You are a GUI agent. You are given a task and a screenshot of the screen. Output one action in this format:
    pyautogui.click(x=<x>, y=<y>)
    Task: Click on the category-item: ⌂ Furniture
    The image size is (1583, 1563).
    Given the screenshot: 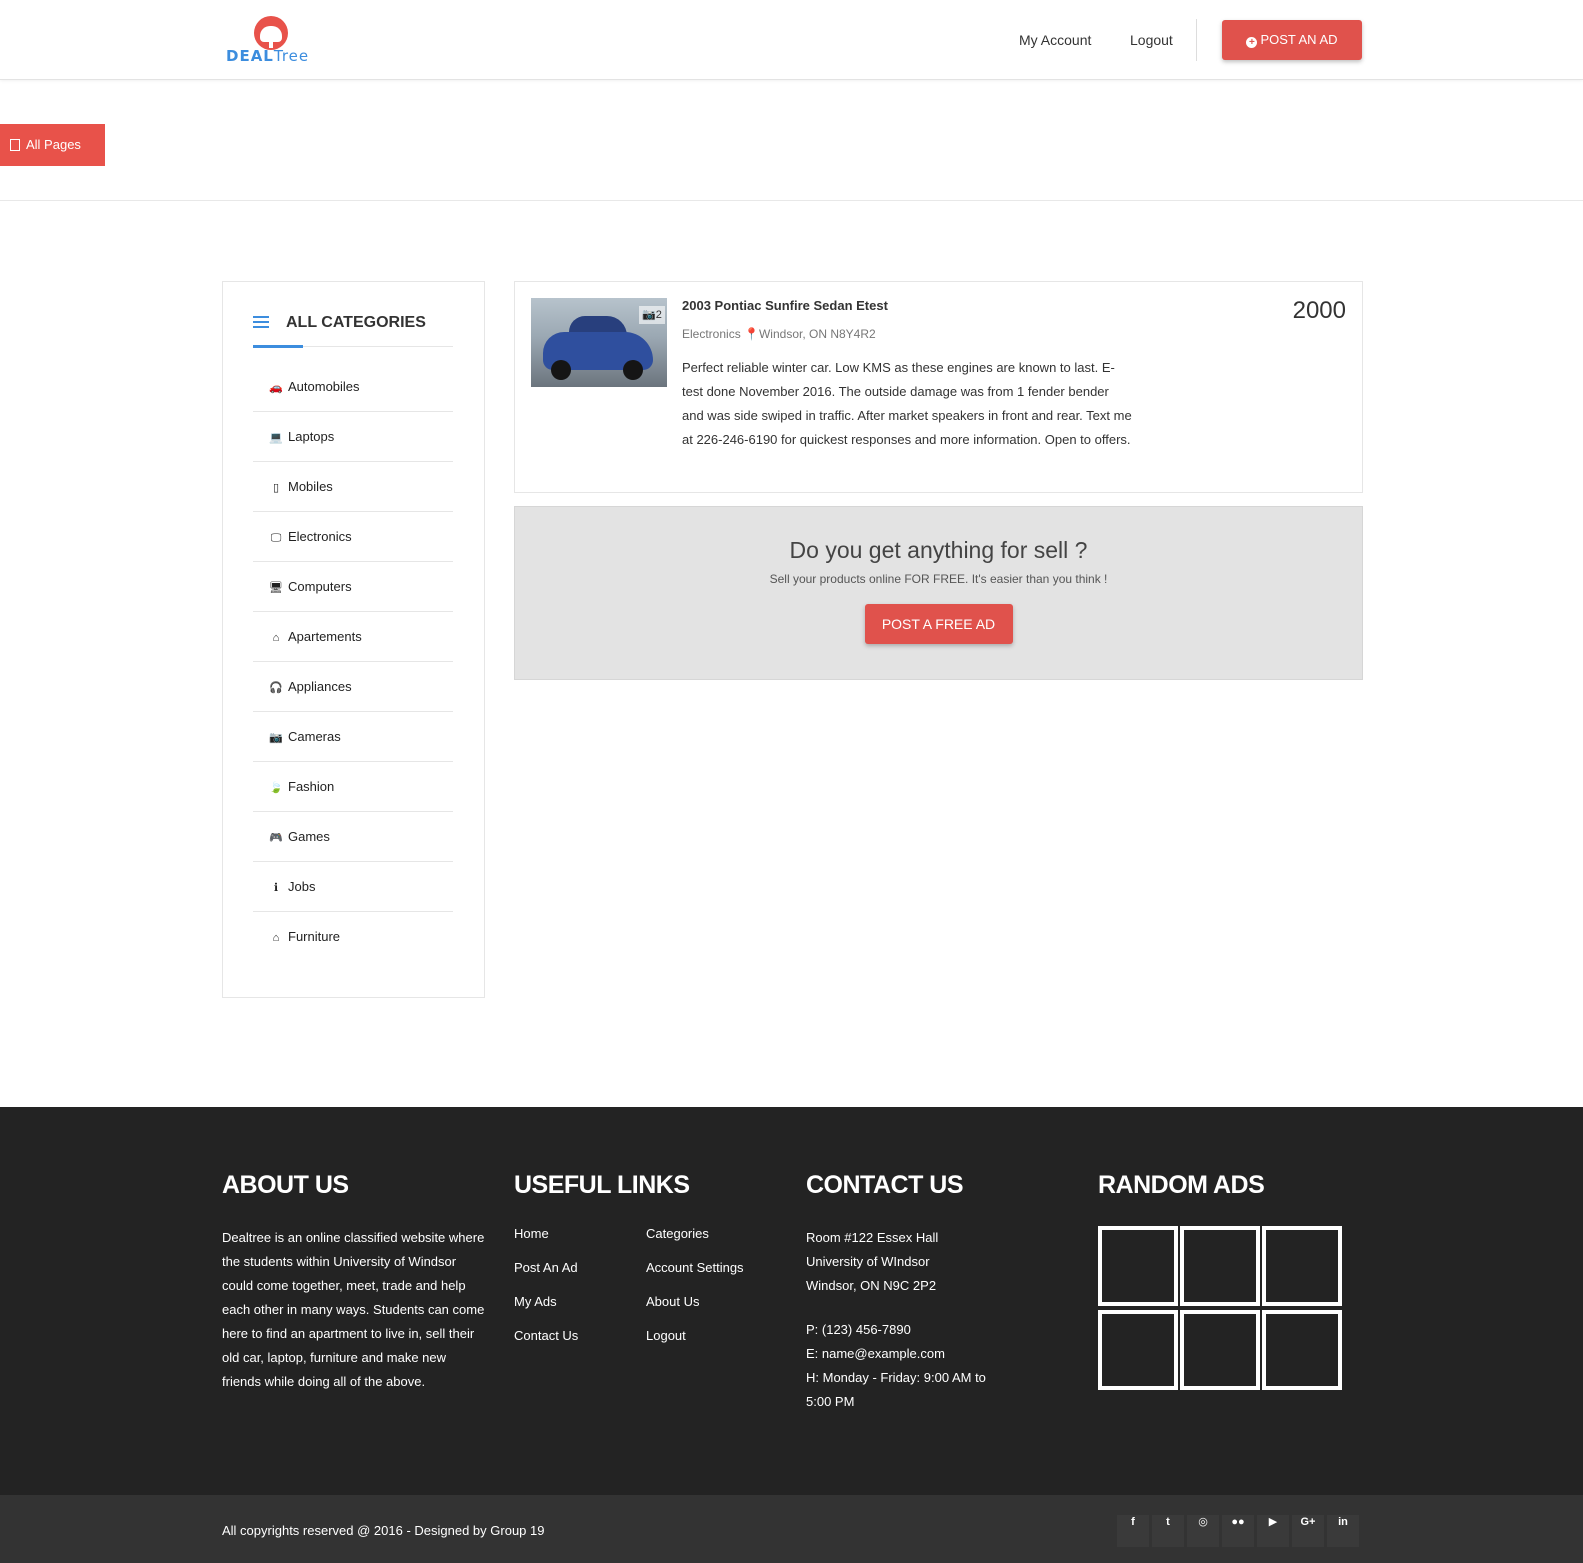 What is the action you would take?
    pyautogui.click(x=353, y=937)
    